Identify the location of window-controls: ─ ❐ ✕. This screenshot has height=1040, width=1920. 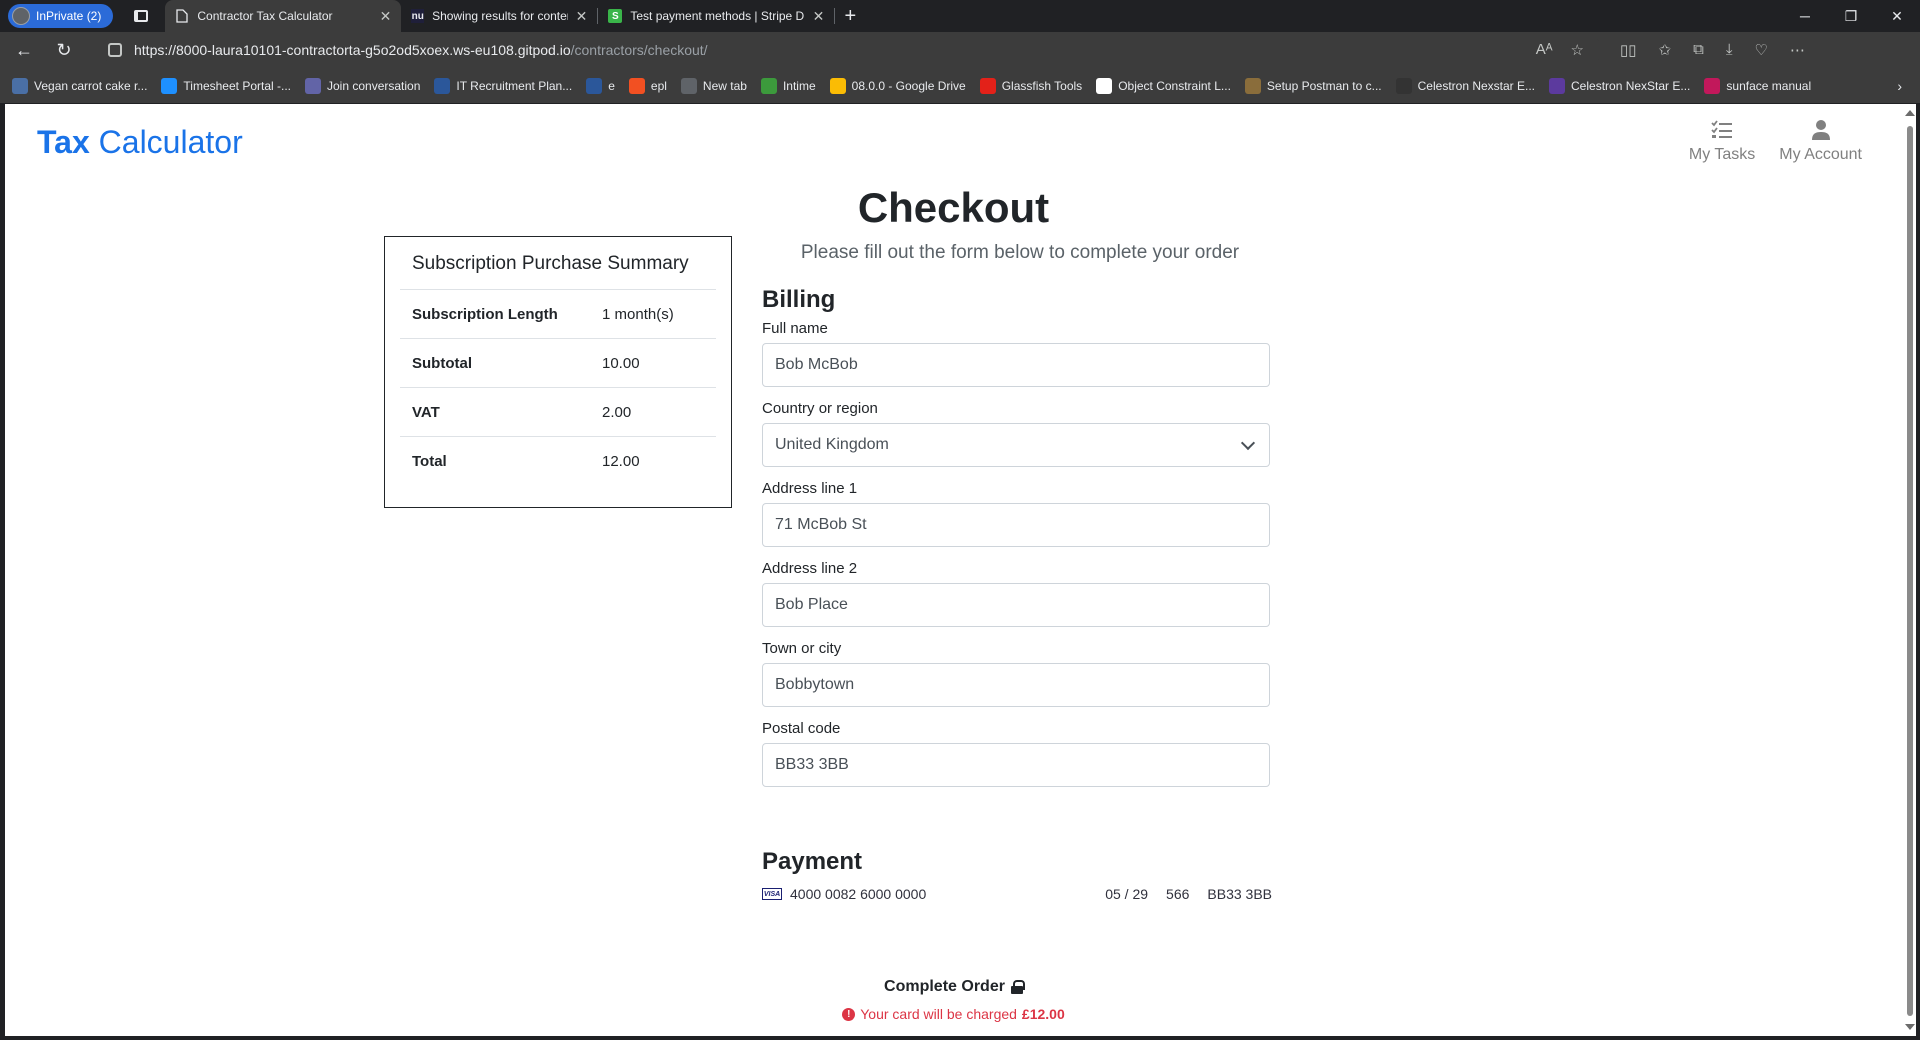
(1851, 16).